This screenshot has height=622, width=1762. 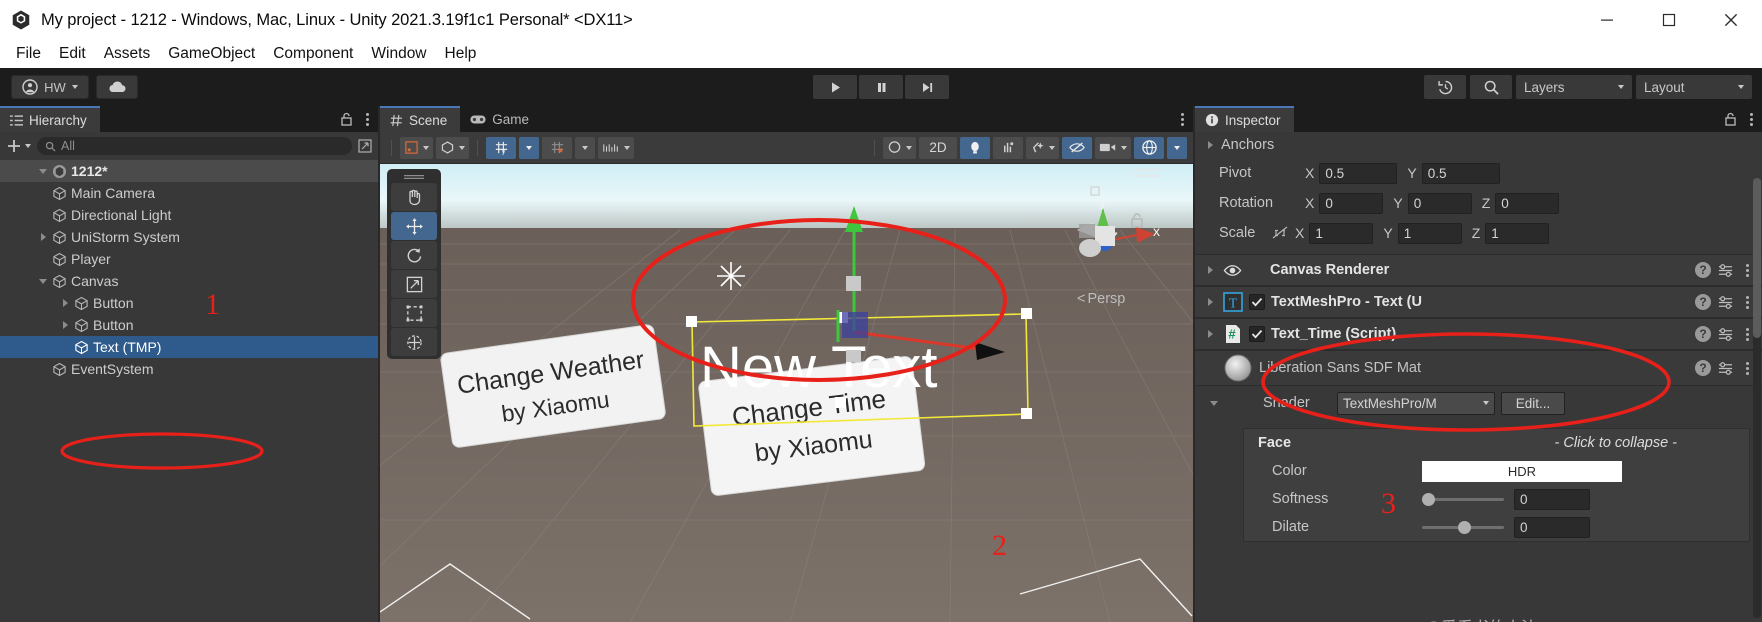 I want to click on component-canvas-renderer: Canvas Renderer ?, so click(x=1478, y=270).